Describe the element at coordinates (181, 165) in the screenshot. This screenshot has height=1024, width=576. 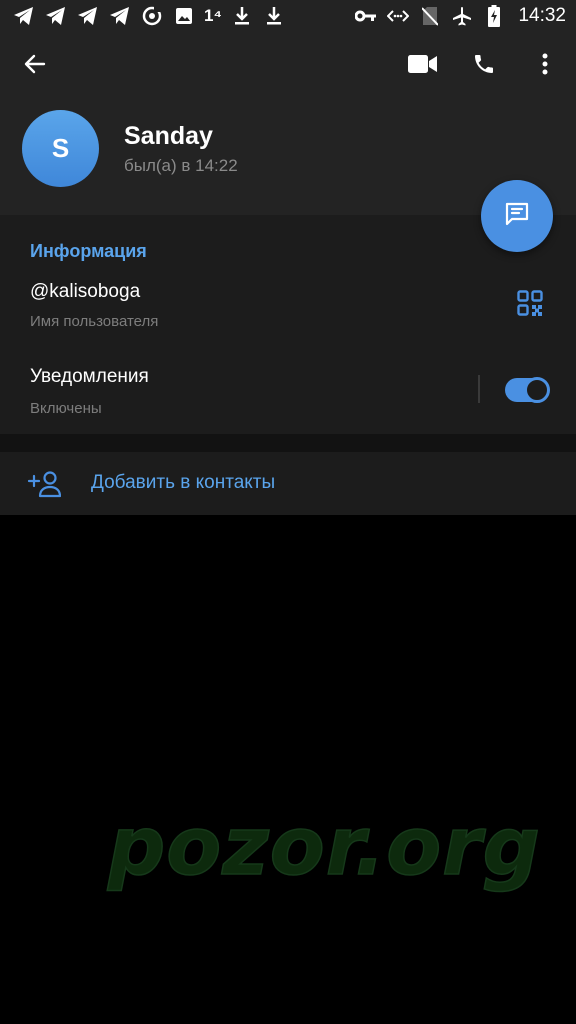
I see `last-seen-status: был(а) в 14:22` at that location.